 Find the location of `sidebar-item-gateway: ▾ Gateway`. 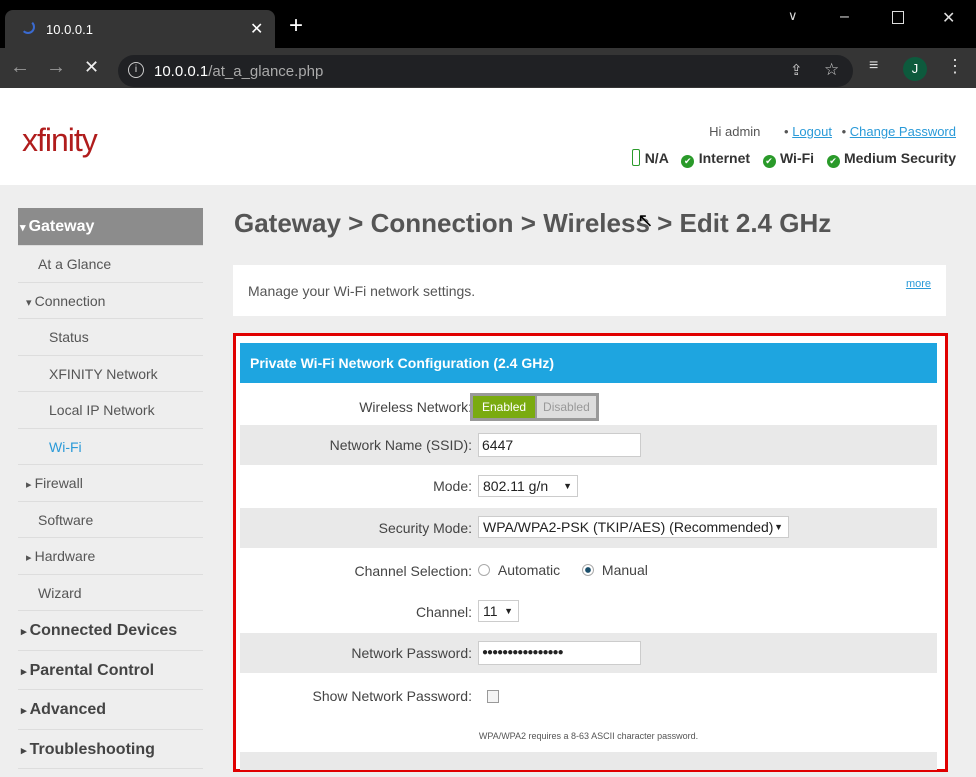

sidebar-item-gateway: ▾ Gateway is located at coordinates (110, 227).